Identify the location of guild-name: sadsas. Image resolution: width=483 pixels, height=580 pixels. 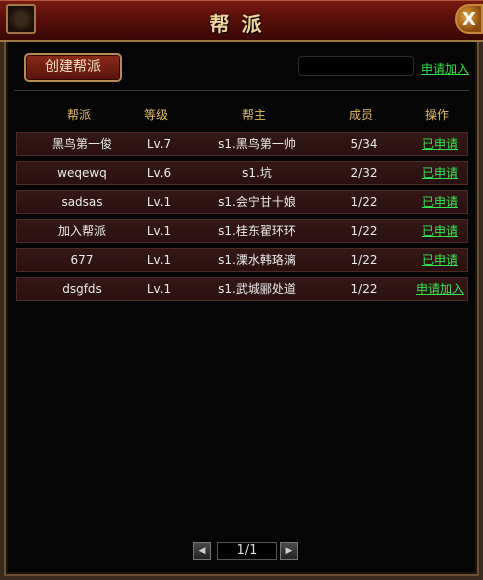
(82, 202).